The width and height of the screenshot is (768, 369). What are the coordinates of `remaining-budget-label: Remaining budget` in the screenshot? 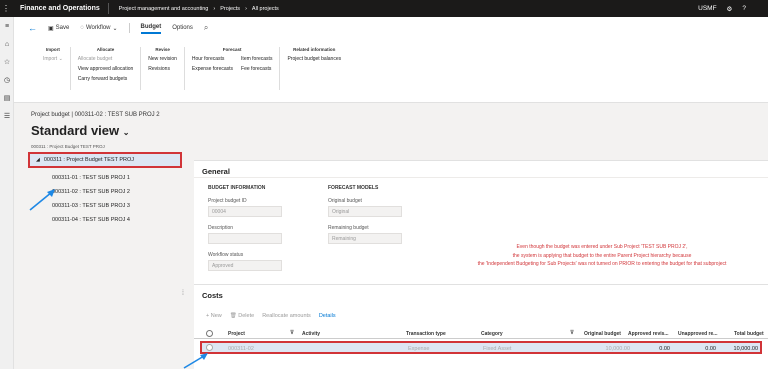 It's located at (348, 228).